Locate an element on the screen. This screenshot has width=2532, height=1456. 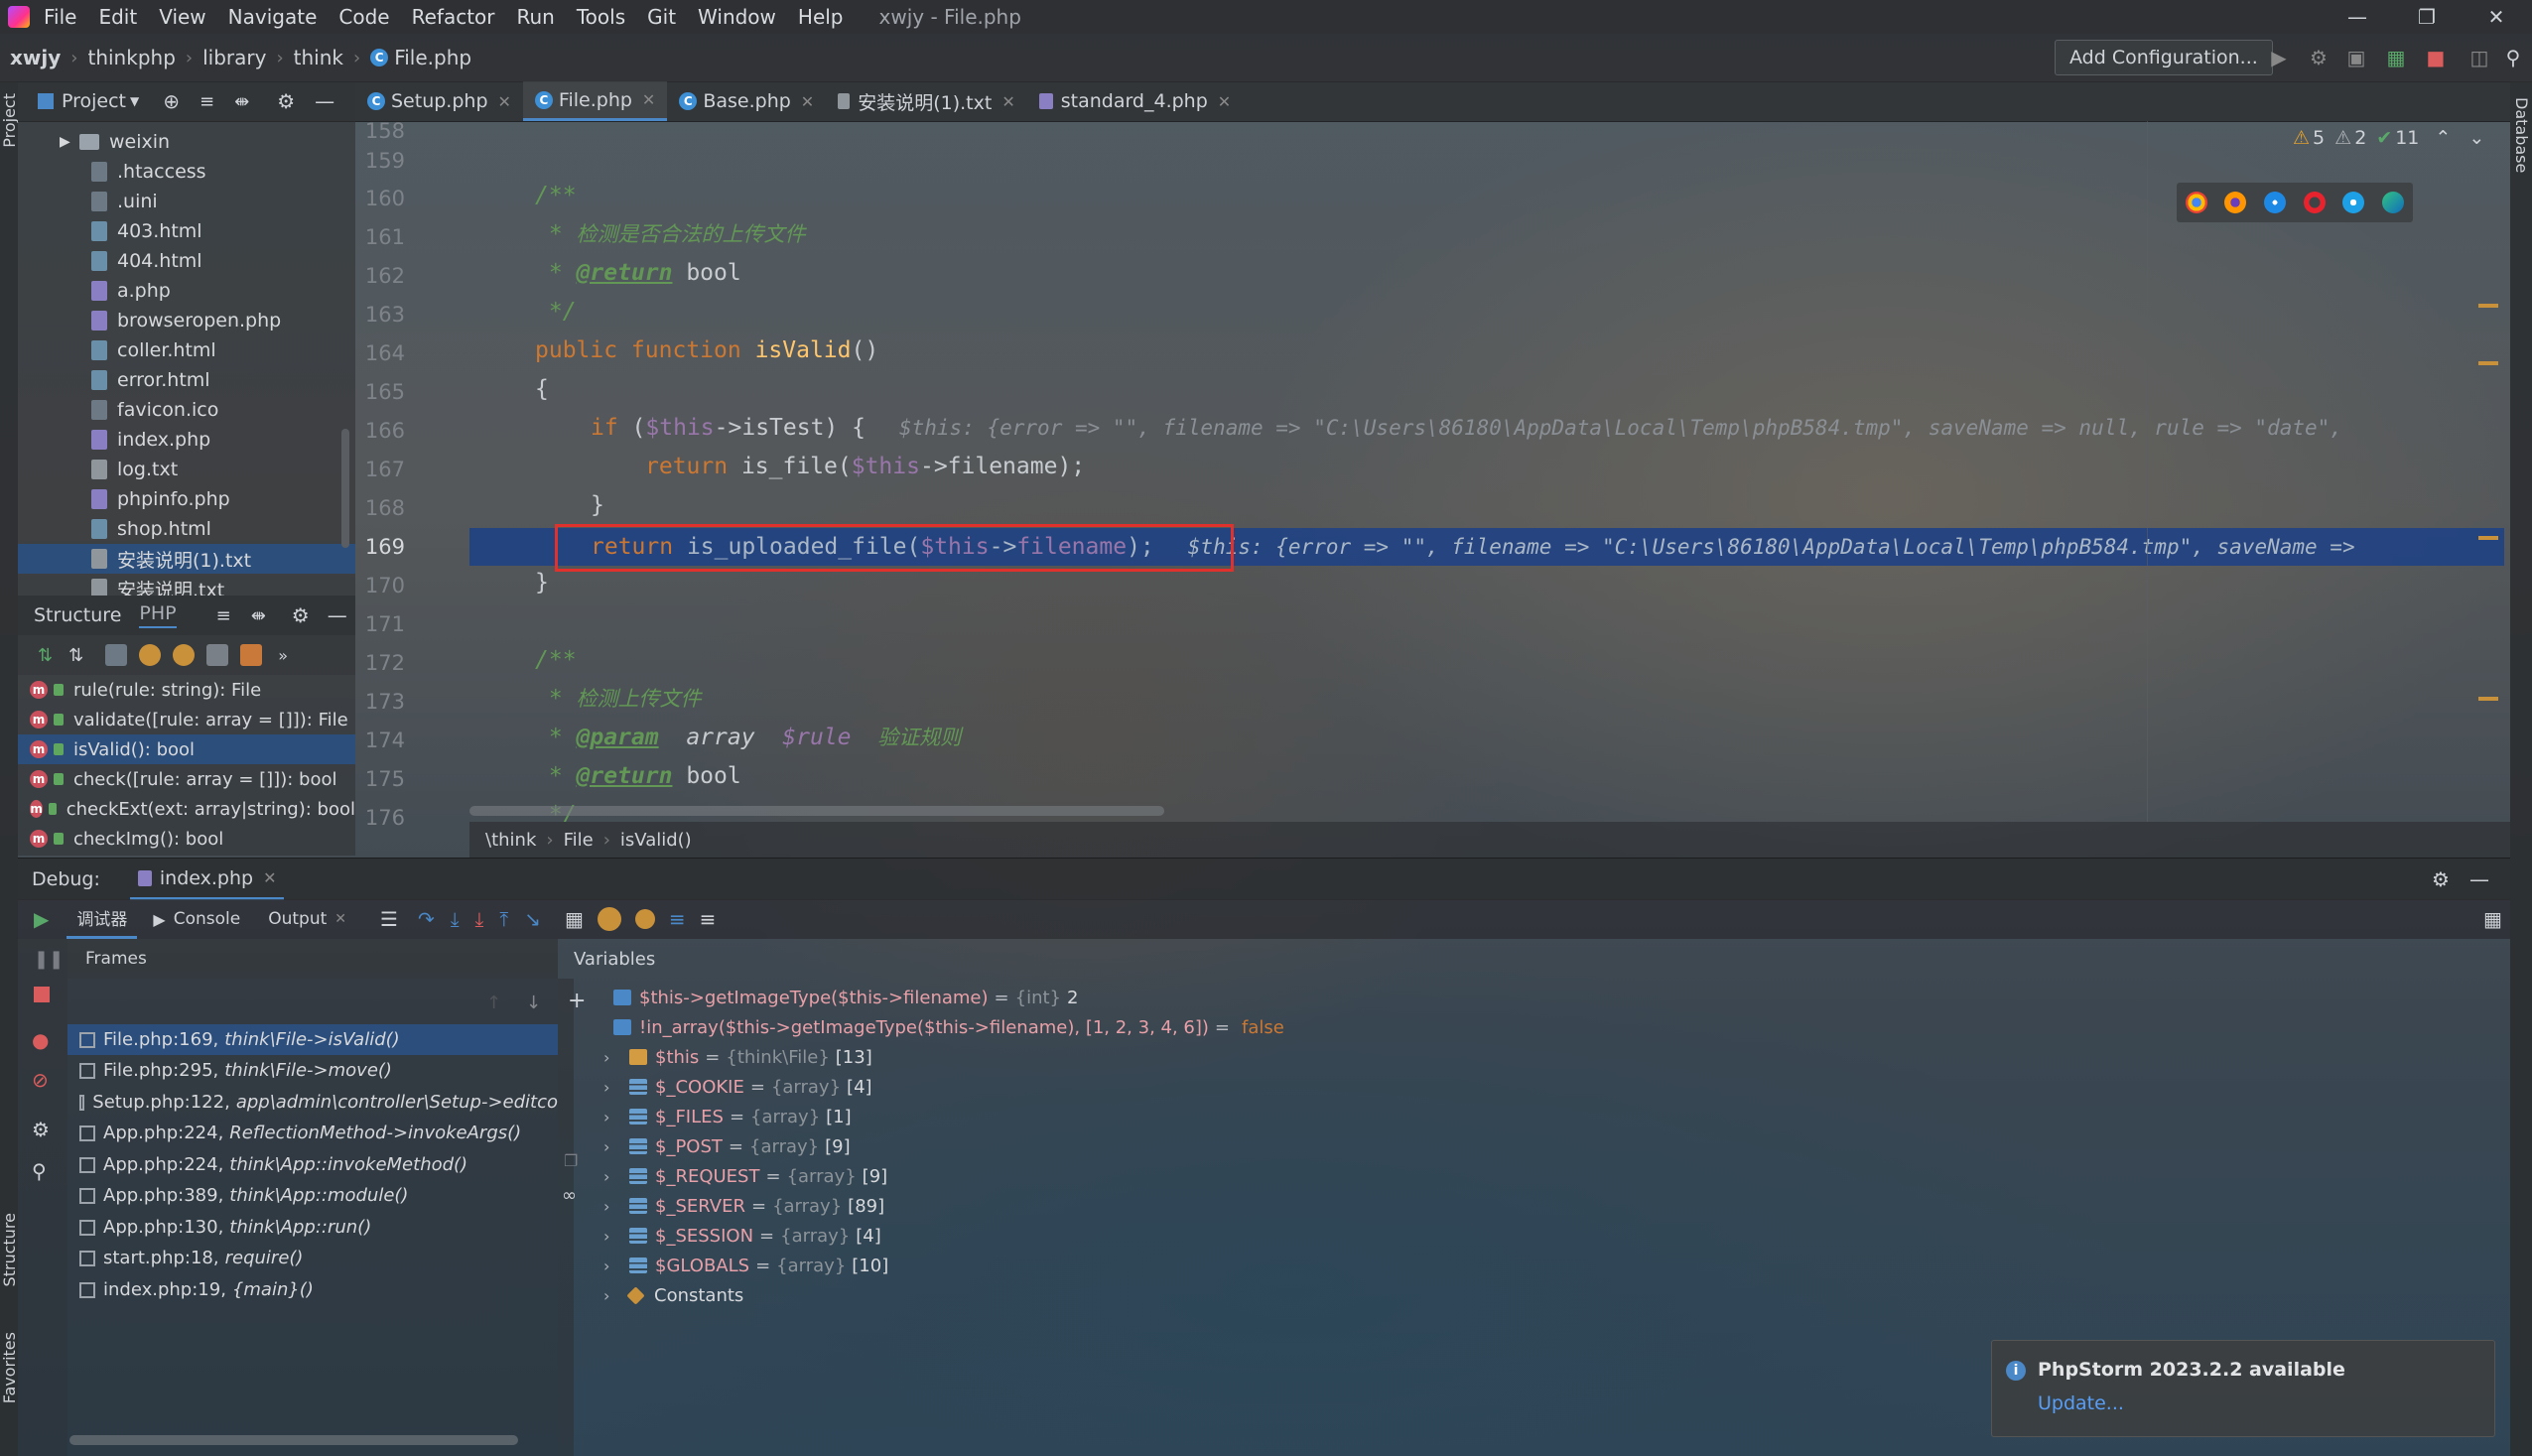
breakpoints-icon is located at coordinates (644, 919).